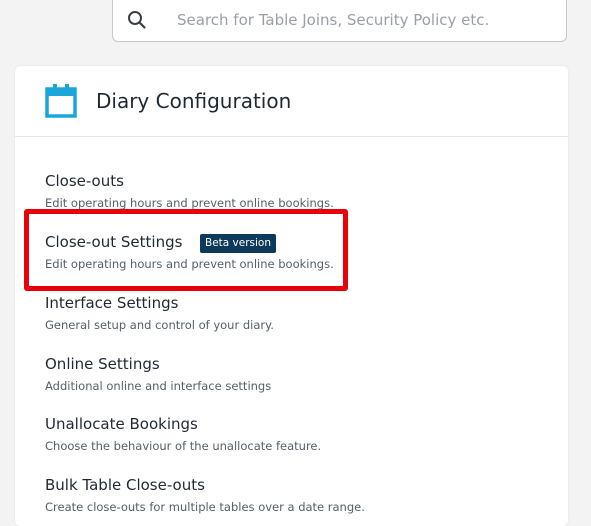  What do you see at coordinates (112, 303) in the screenshot?
I see `item-title: Interface Settings` at bounding box center [112, 303].